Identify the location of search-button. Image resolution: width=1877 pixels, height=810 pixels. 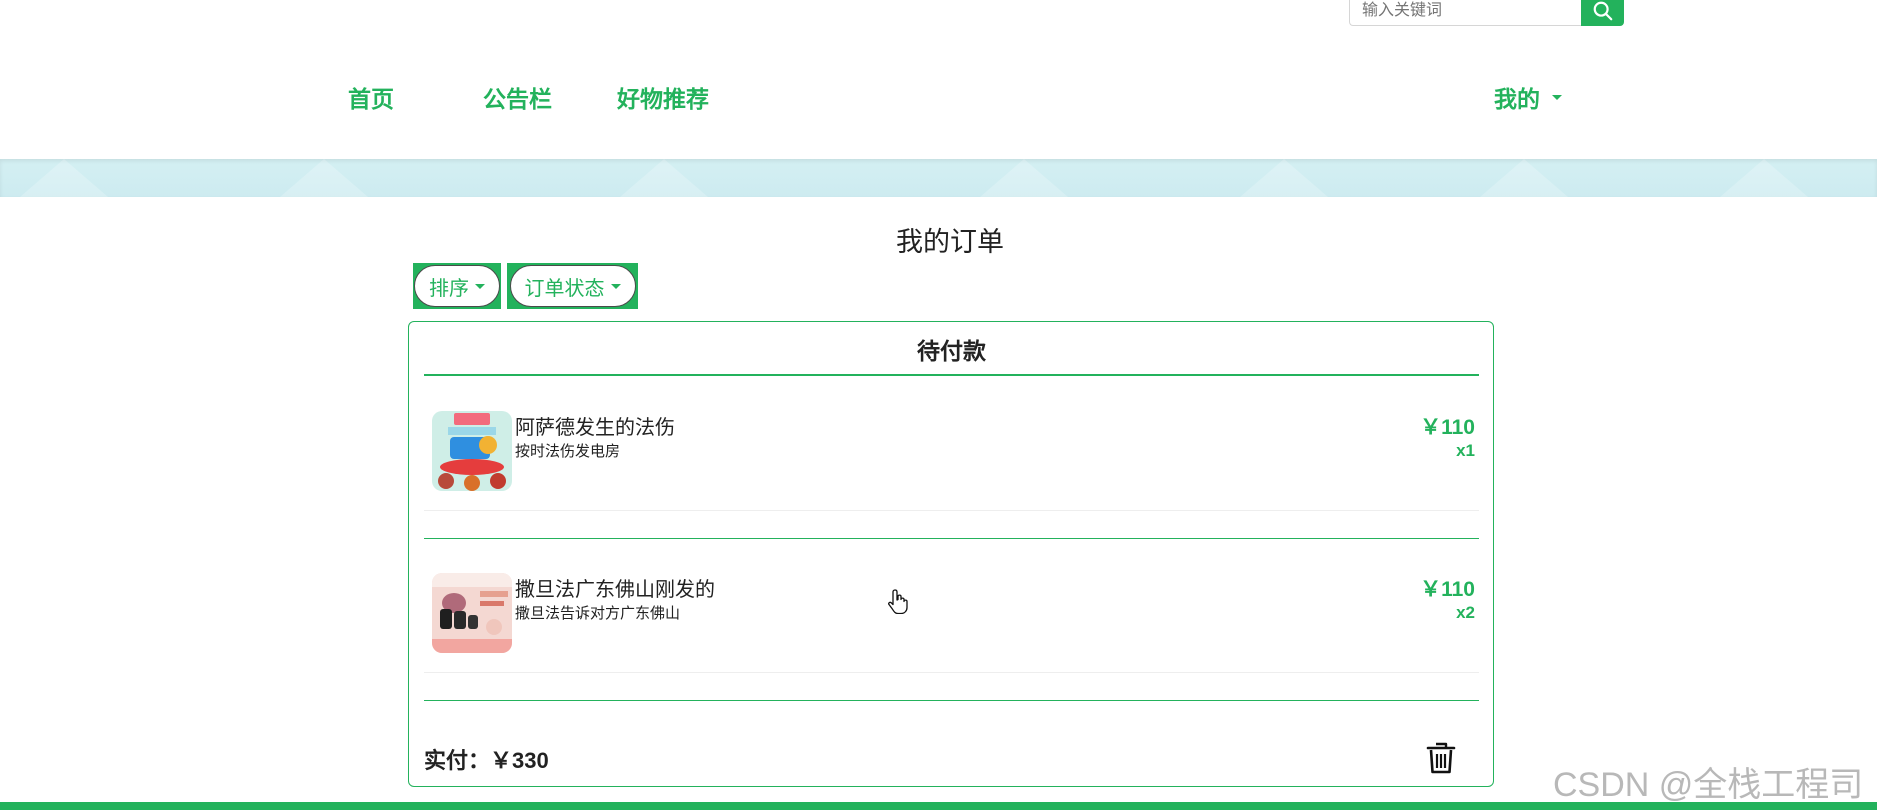
(1602, 13).